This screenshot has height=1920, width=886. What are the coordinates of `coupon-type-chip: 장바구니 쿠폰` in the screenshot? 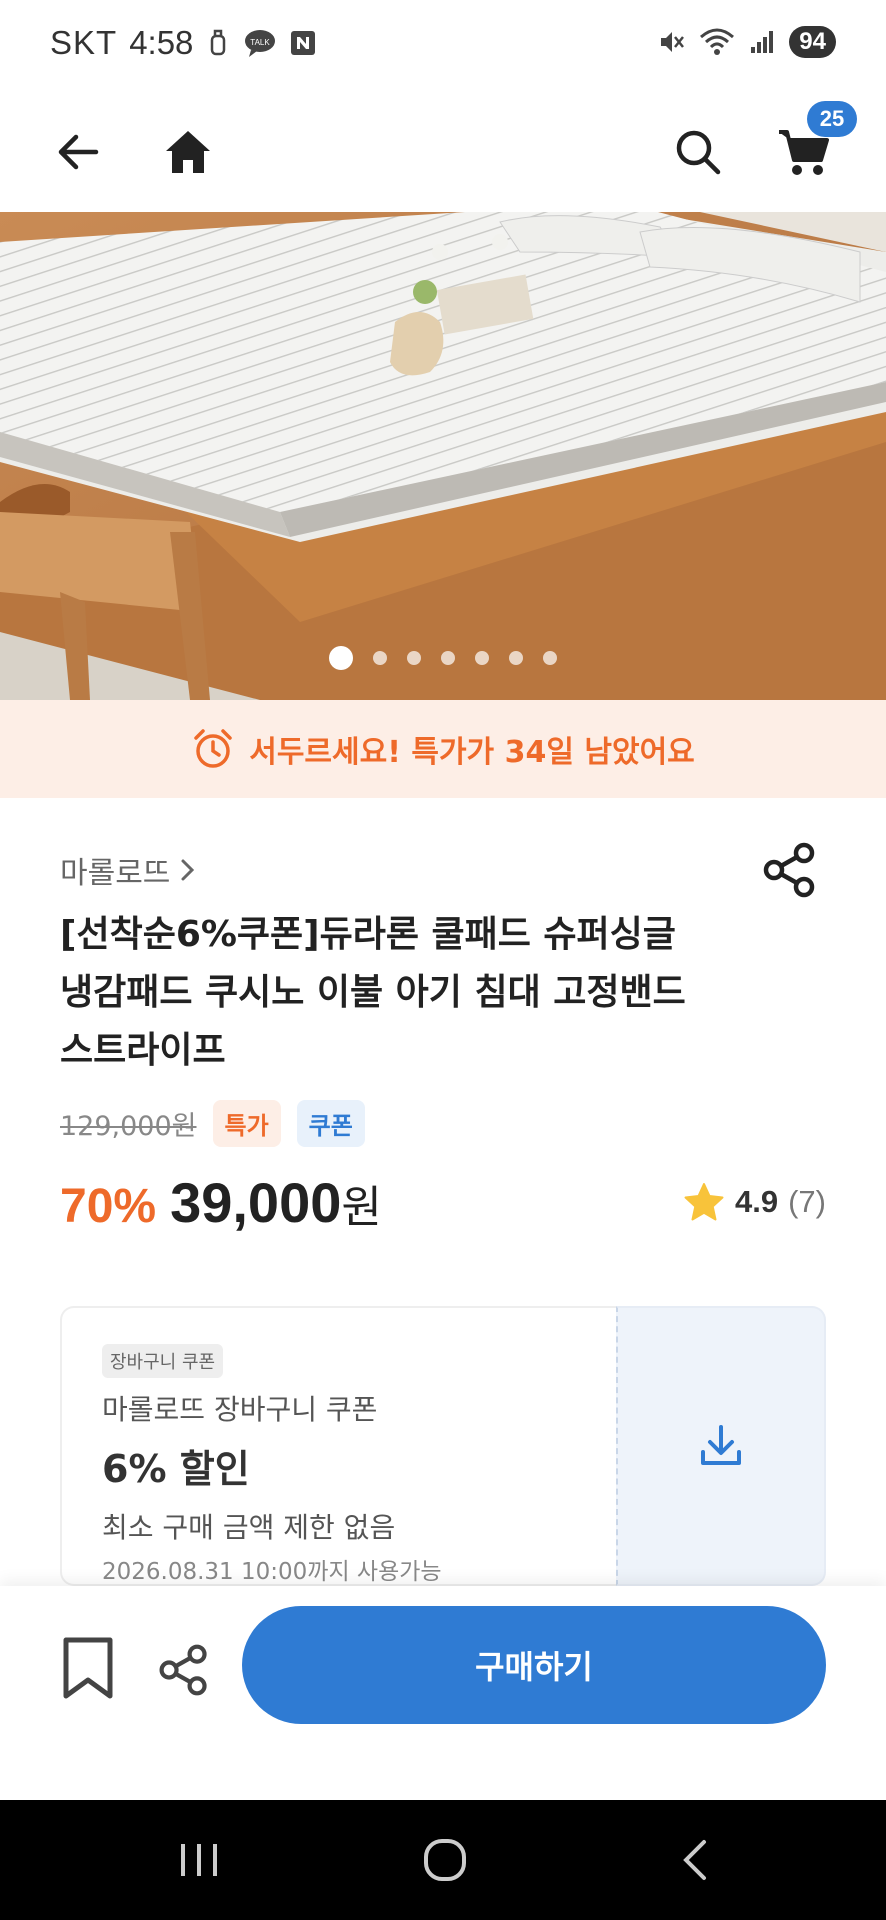 It's located at (163, 1361).